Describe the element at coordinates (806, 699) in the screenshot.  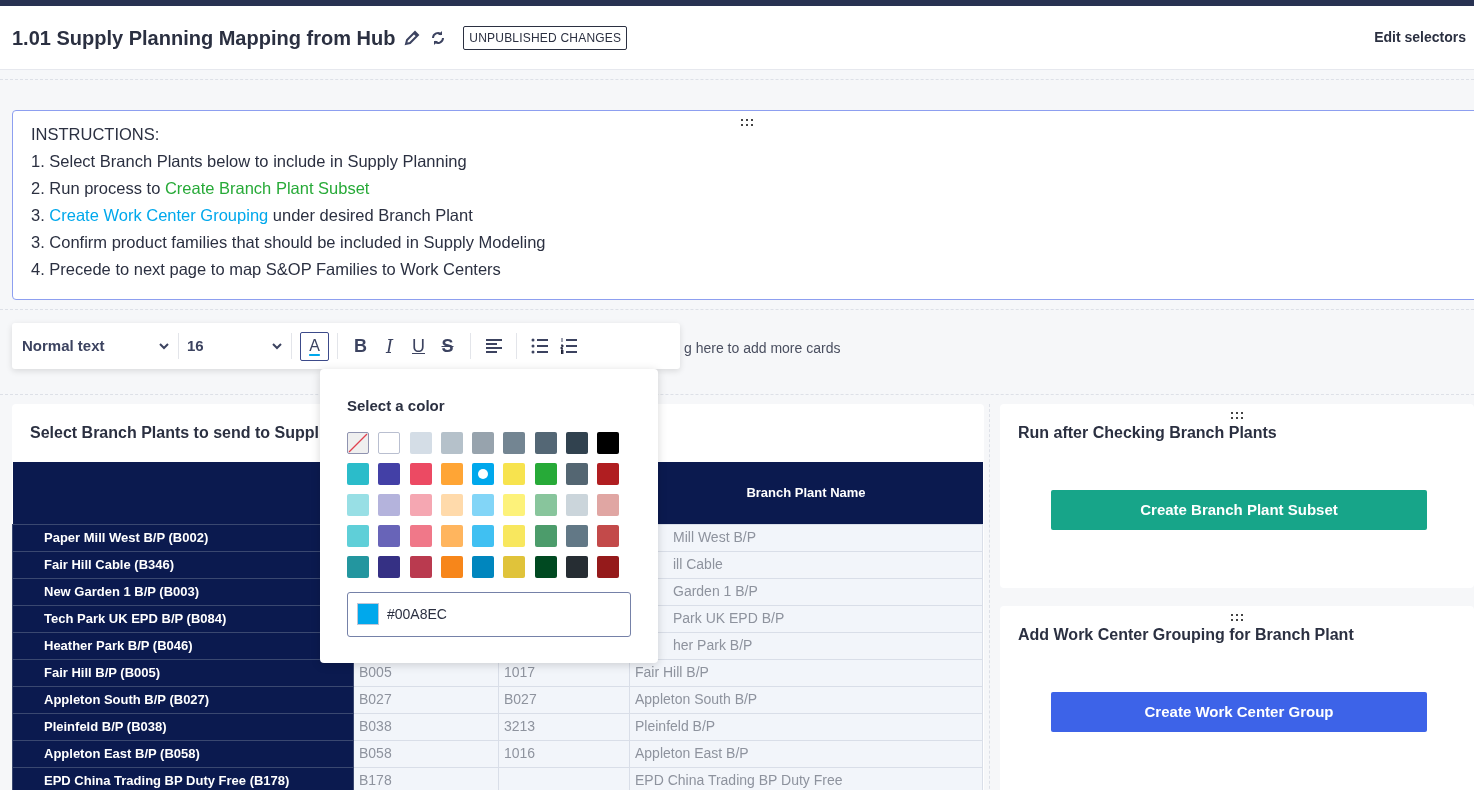
I see `table-cell: Appleton South B/P` at that location.